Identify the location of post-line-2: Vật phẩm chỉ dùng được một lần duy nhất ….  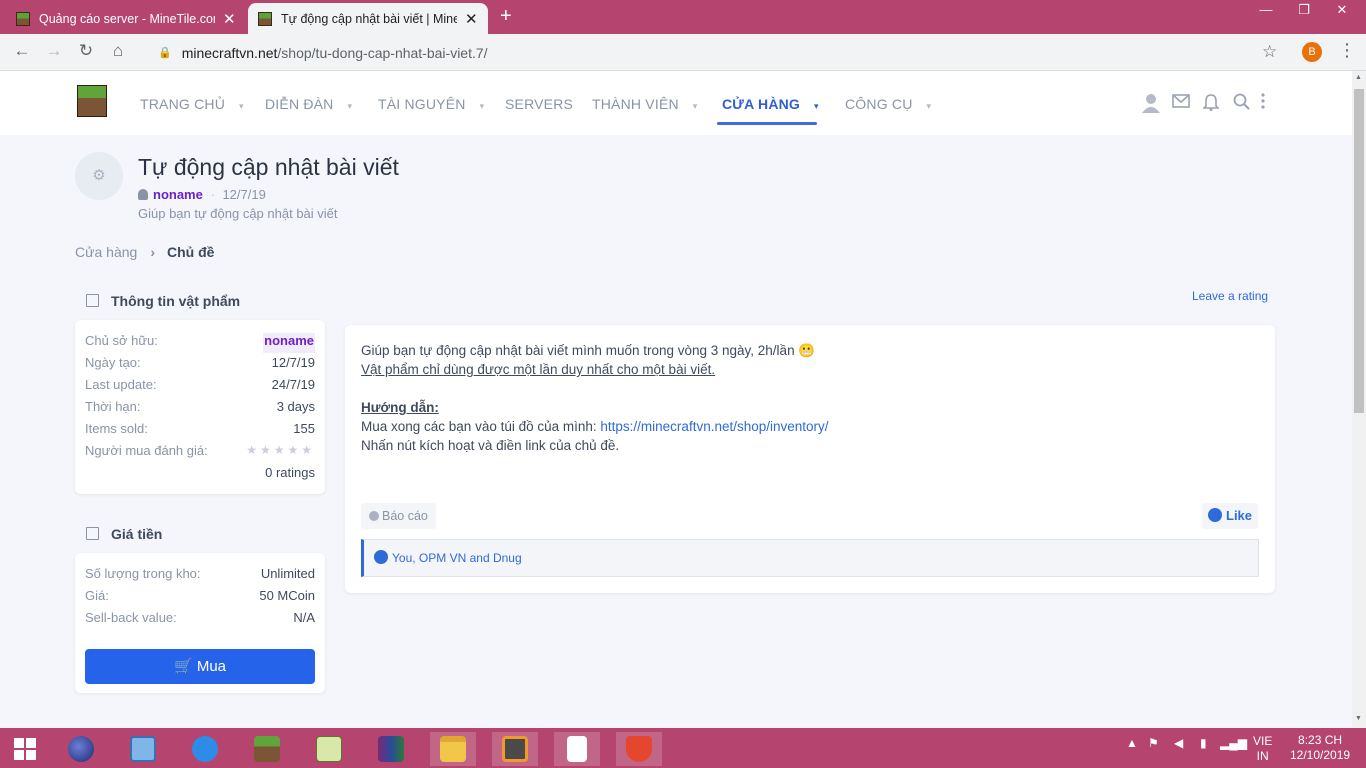
(538, 369).